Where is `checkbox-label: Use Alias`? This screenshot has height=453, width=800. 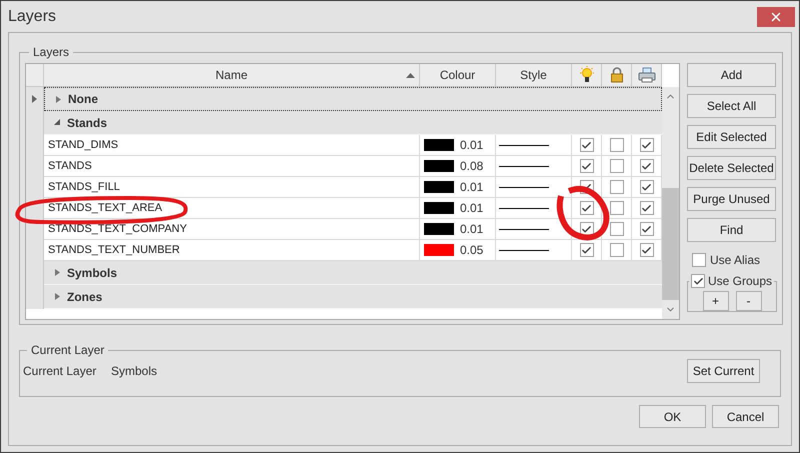
checkbox-label: Use Alias is located at coordinates (735, 260).